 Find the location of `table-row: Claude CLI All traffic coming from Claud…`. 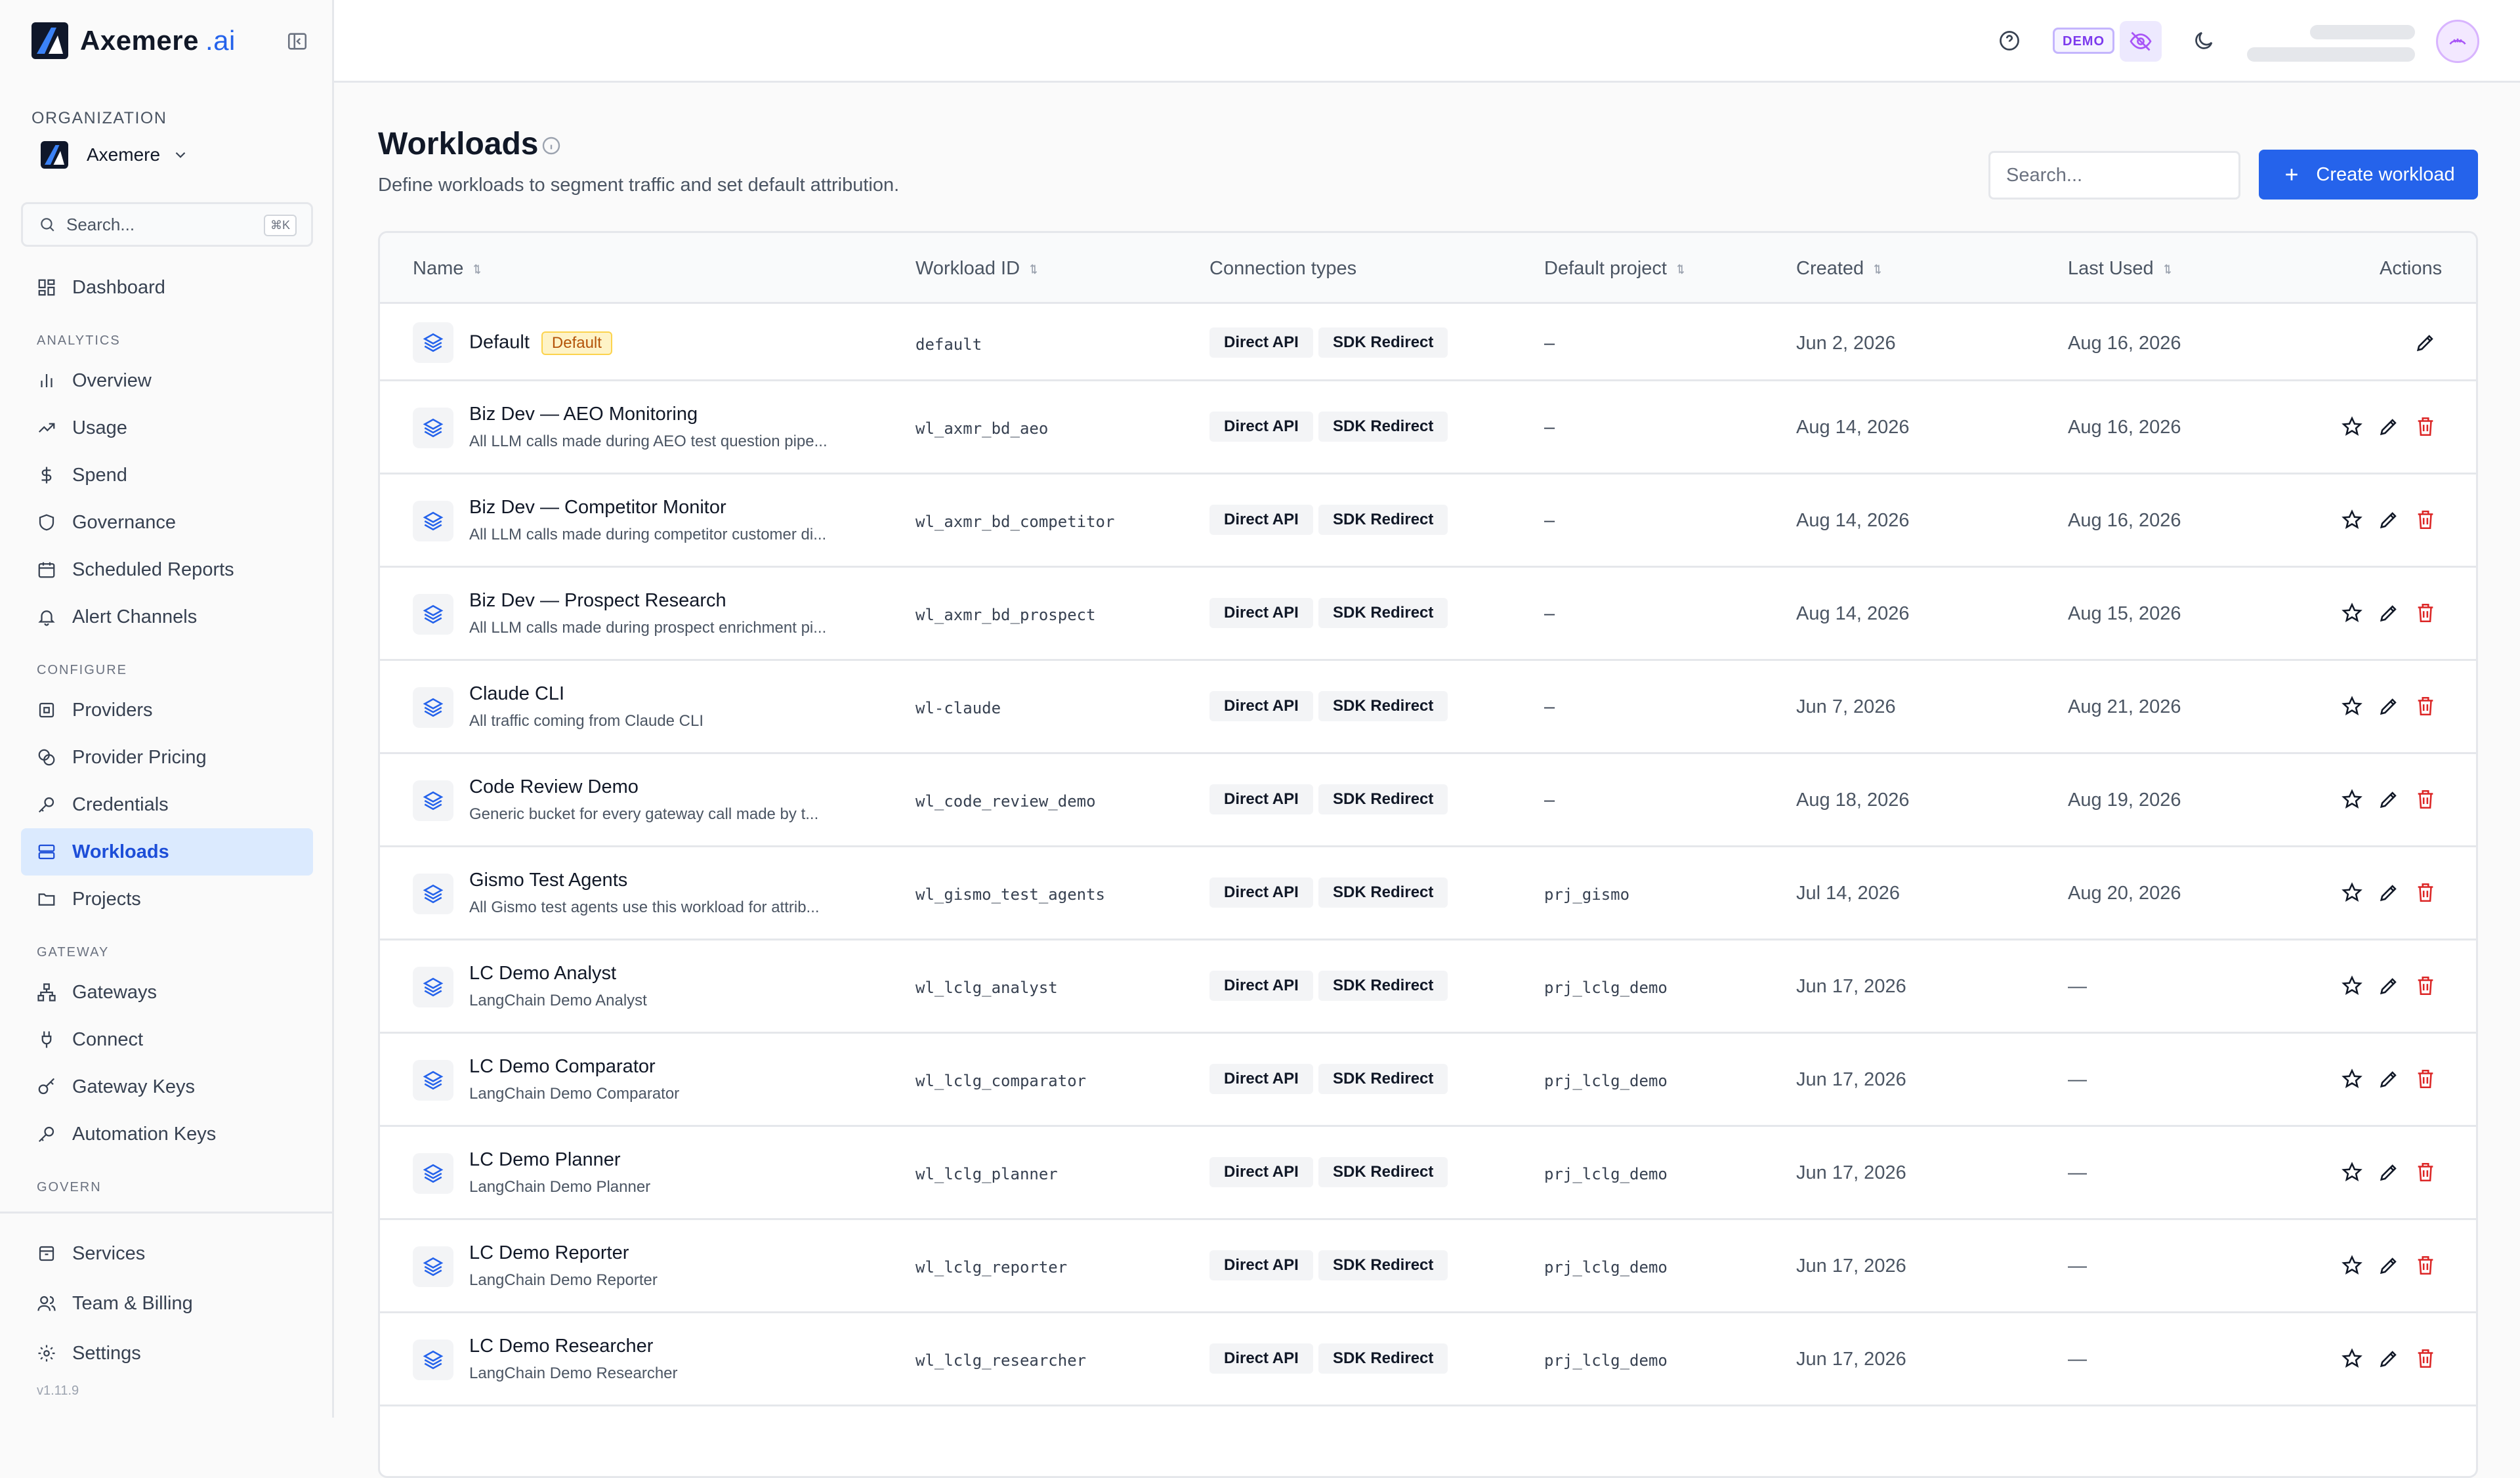

table-row: Claude CLI All traffic coming from Claud… is located at coordinates (1428, 707).